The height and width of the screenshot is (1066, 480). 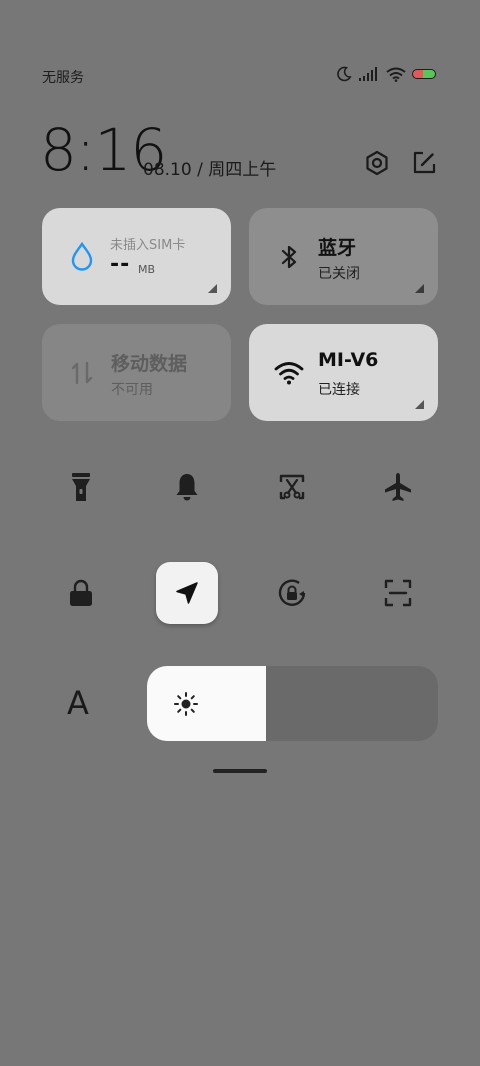 I want to click on flashlight-toggle, so click(x=81, y=487).